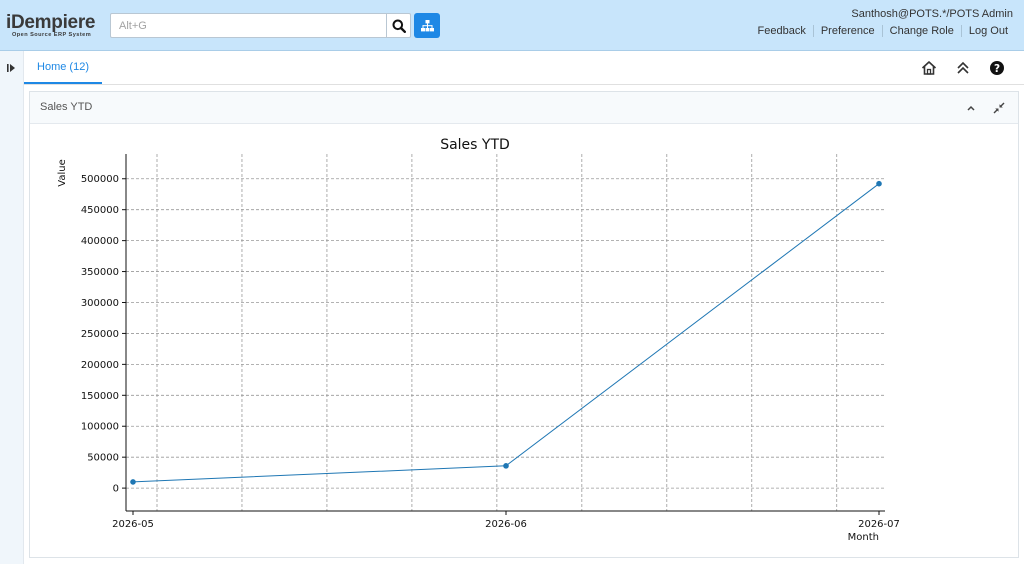 The height and width of the screenshot is (564, 1024). Describe the element at coordinates (12, 68) in the screenshot. I see `expand-panel-icon` at that location.